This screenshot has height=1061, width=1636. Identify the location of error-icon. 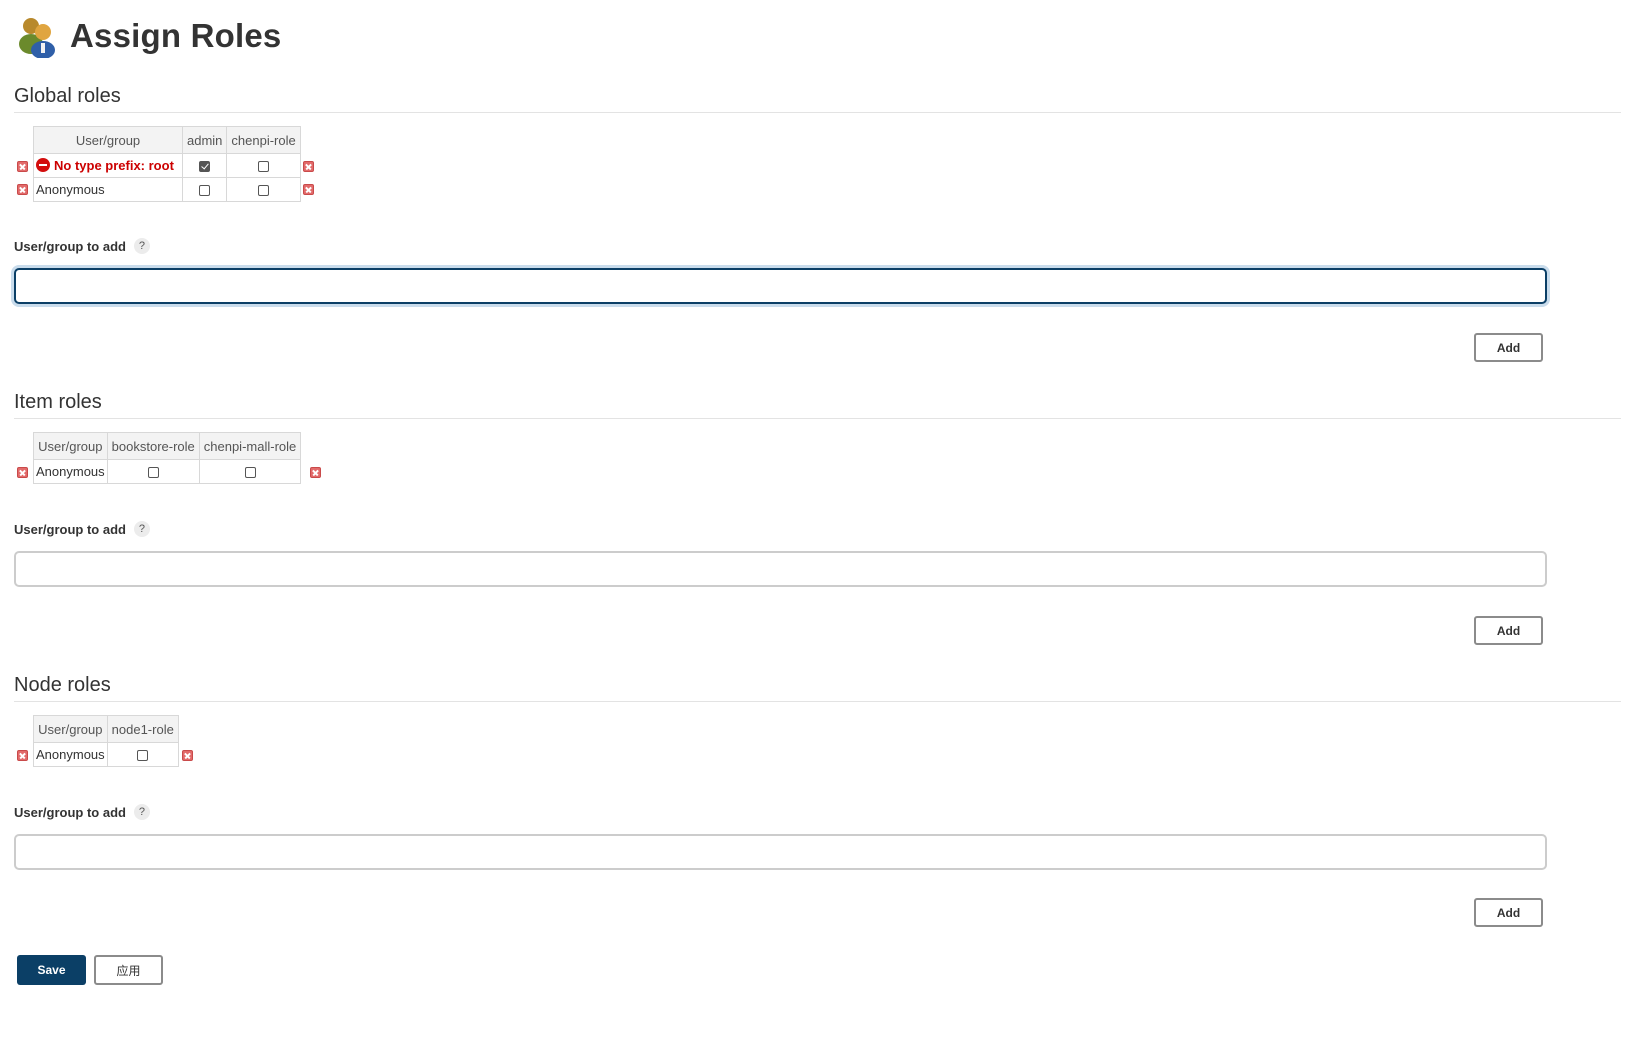
(43, 165).